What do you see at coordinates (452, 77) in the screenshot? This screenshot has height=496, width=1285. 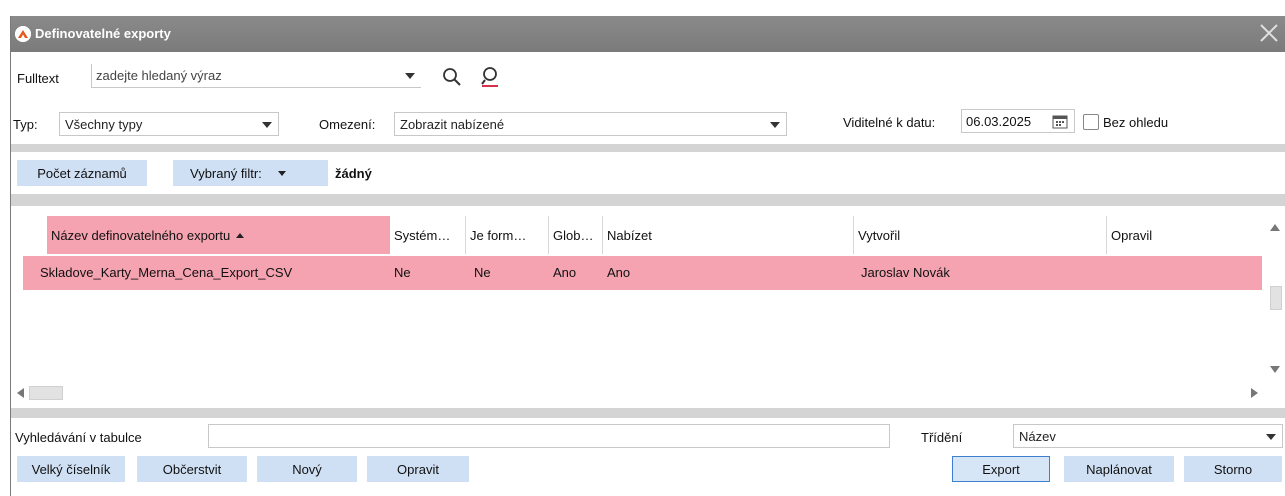 I see `search-icon` at bounding box center [452, 77].